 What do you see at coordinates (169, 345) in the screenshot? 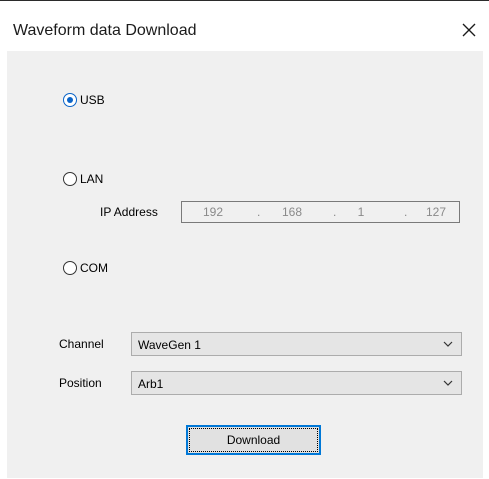
I see `channel-selected-value: WaveGen 1` at bounding box center [169, 345].